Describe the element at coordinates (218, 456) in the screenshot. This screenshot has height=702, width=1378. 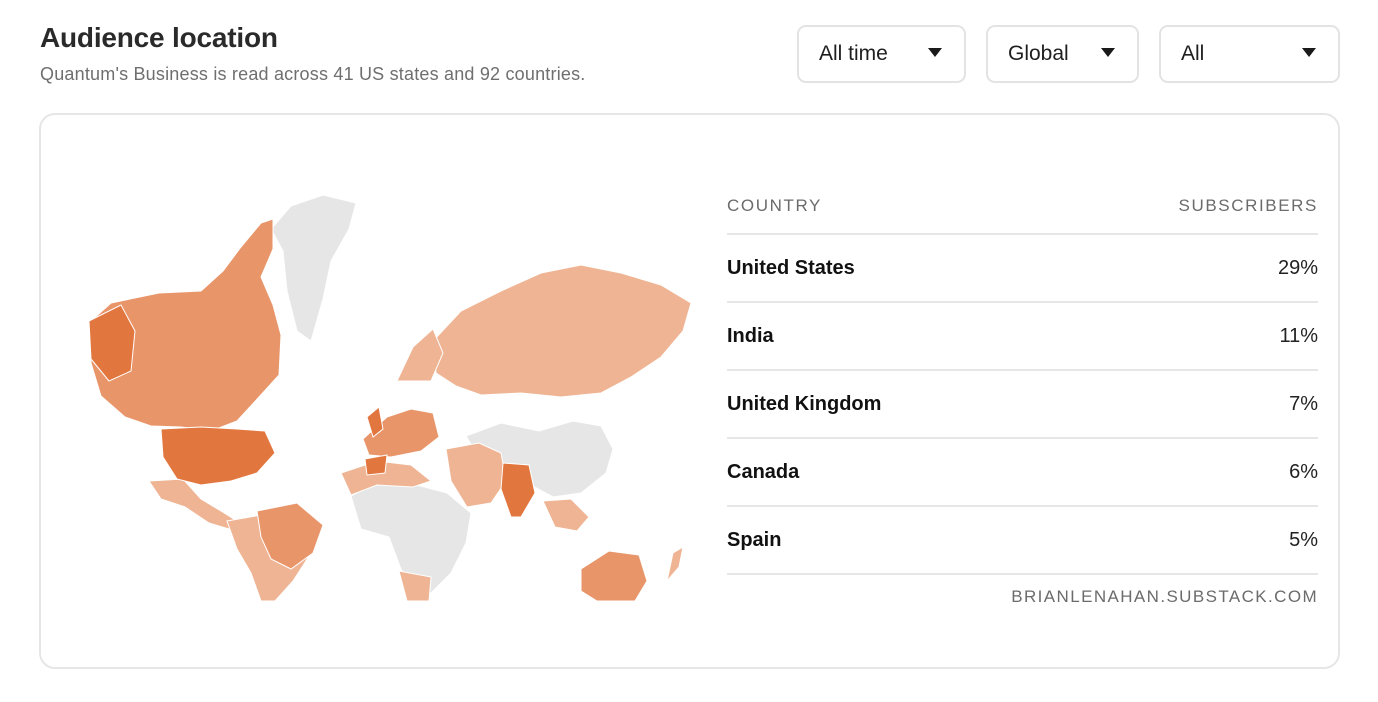
I see `map-united-states` at that location.